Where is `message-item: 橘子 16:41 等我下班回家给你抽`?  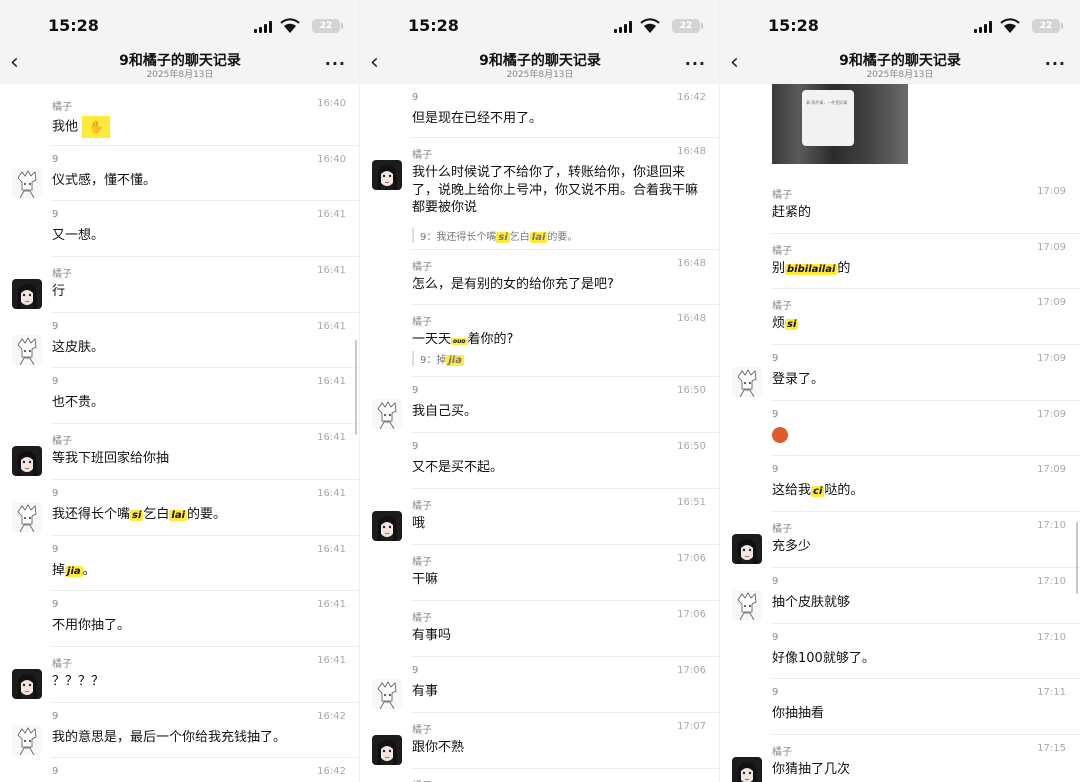
message-item: 橘子 16:41 等我下班回家给你抽 is located at coordinates (179, 452).